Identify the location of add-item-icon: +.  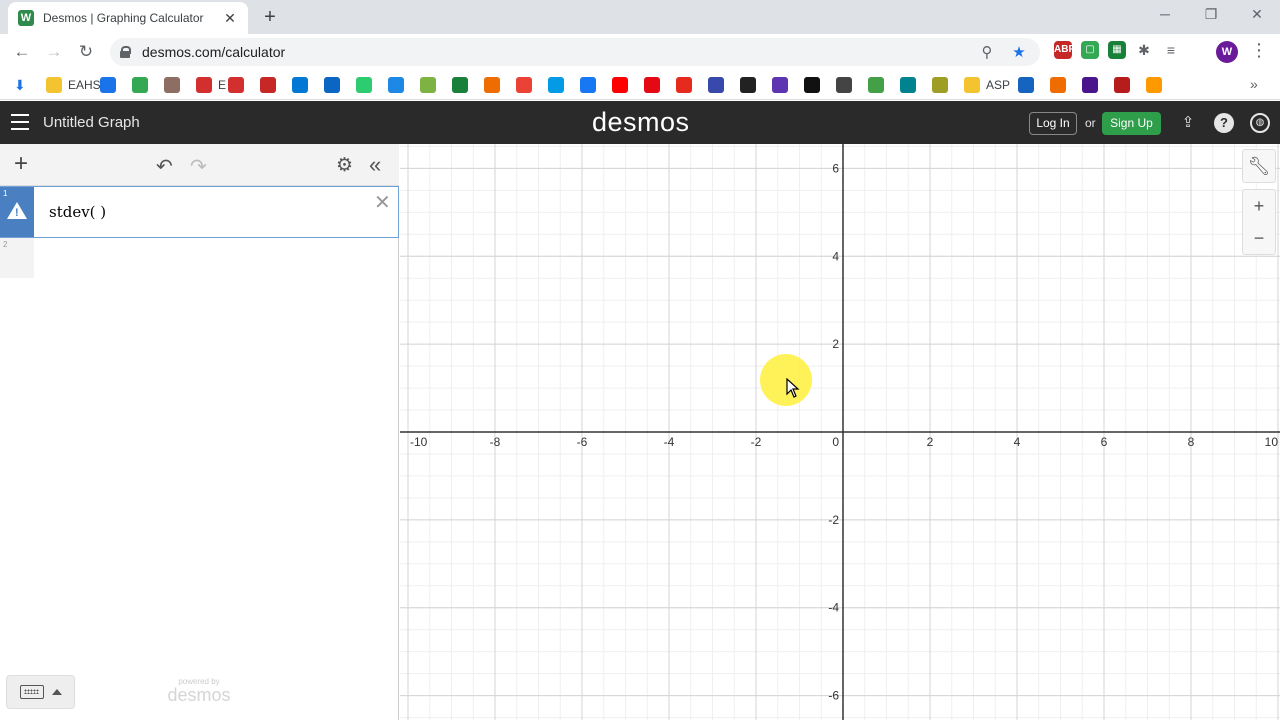
(21, 164).